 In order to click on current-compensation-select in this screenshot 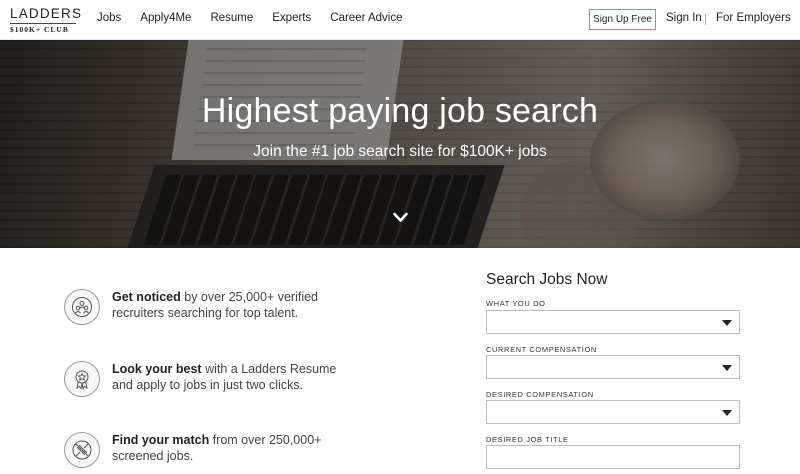, I will do `click(613, 367)`.